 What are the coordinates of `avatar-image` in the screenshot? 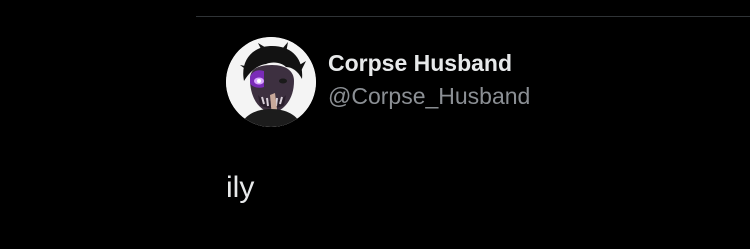 It's located at (271, 82).